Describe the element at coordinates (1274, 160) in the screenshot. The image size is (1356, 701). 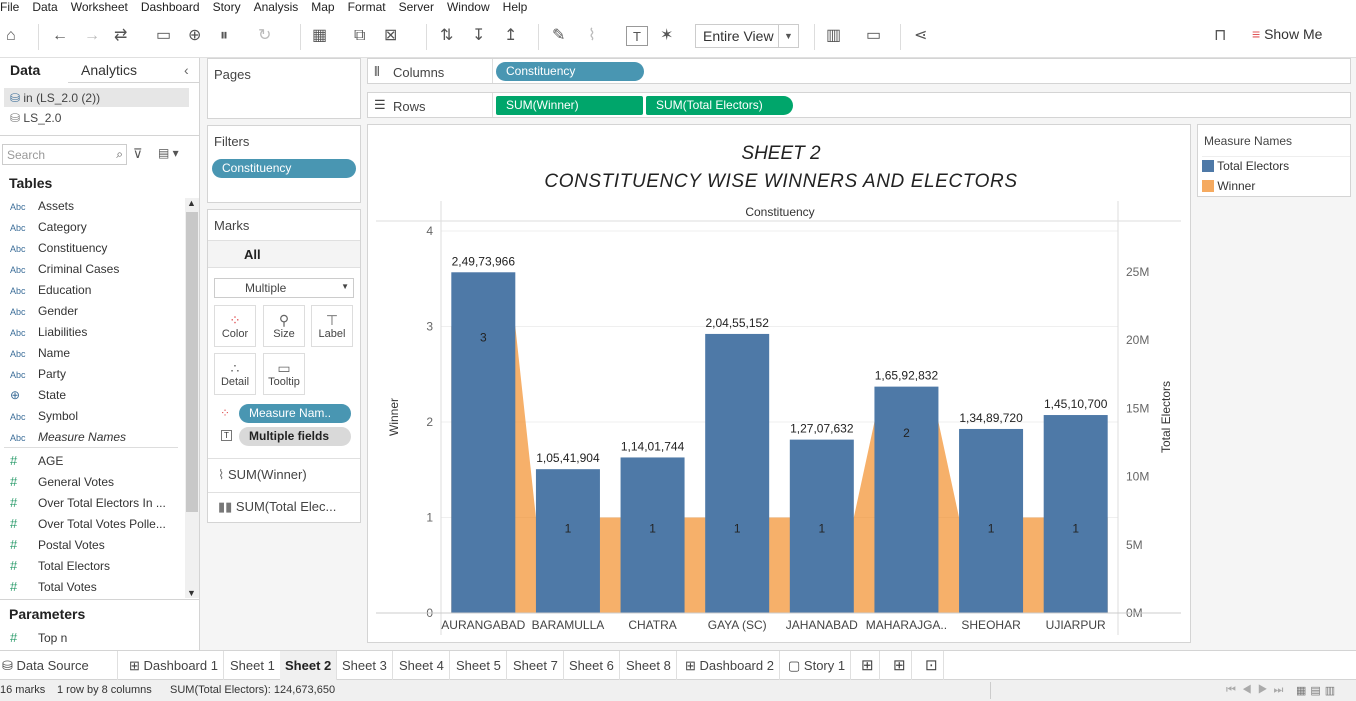
I see `legend: Measure Names Total Electors Winner` at that location.